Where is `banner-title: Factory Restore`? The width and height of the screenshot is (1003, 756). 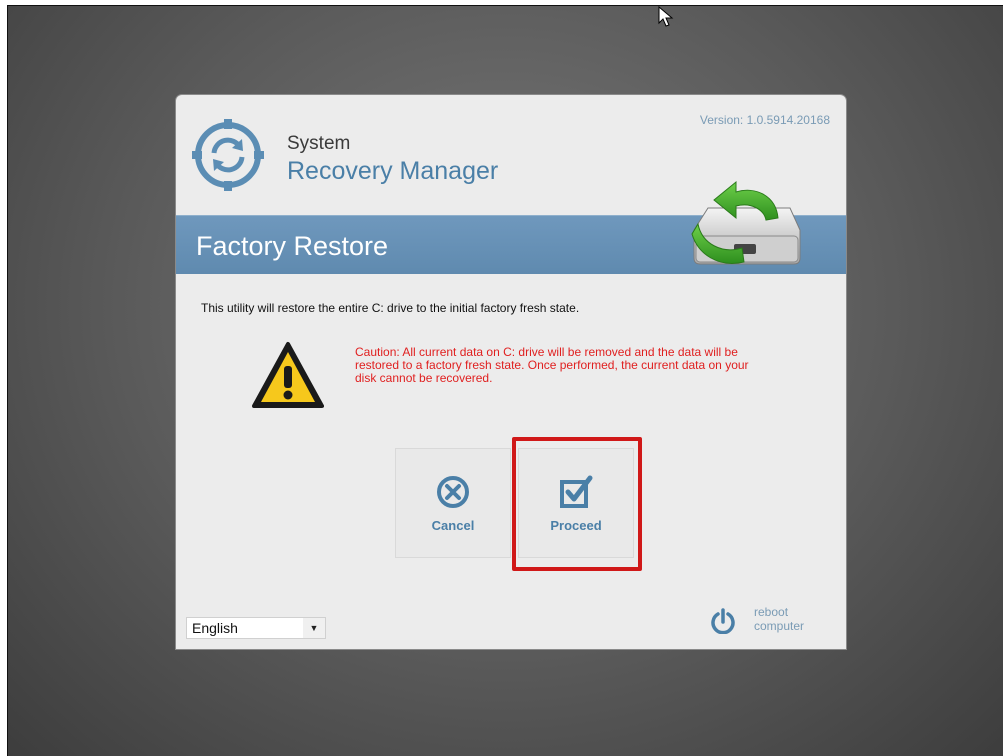 banner-title: Factory Restore is located at coordinates (292, 246).